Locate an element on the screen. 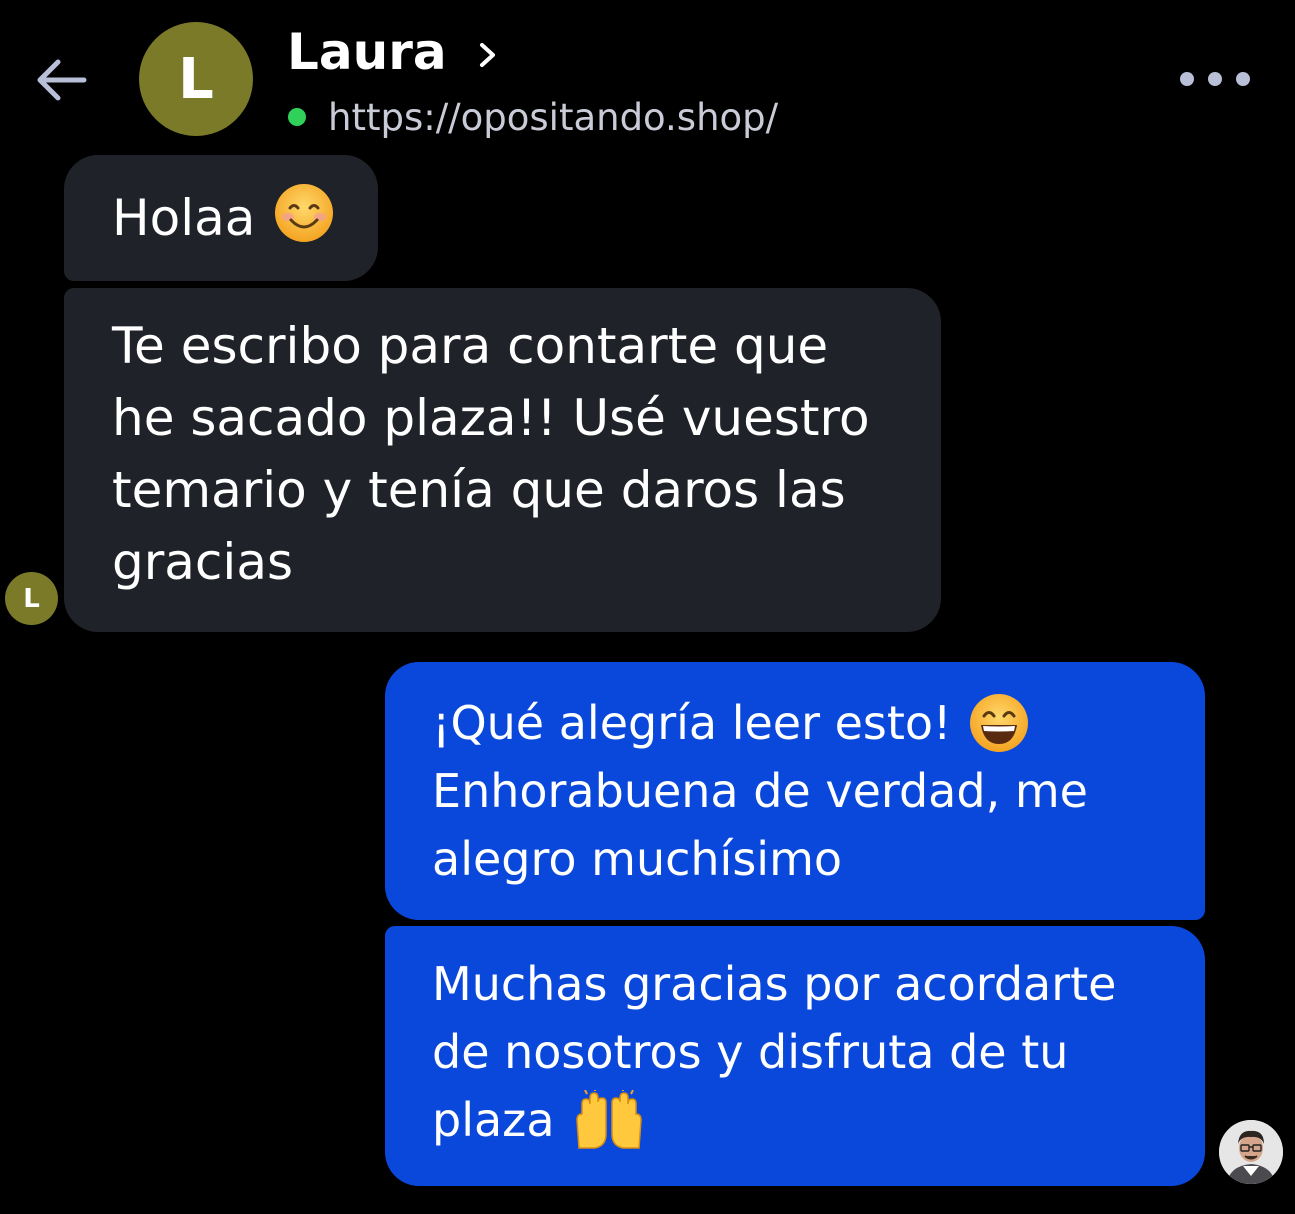  back-button is located at coordinates (62, 80).